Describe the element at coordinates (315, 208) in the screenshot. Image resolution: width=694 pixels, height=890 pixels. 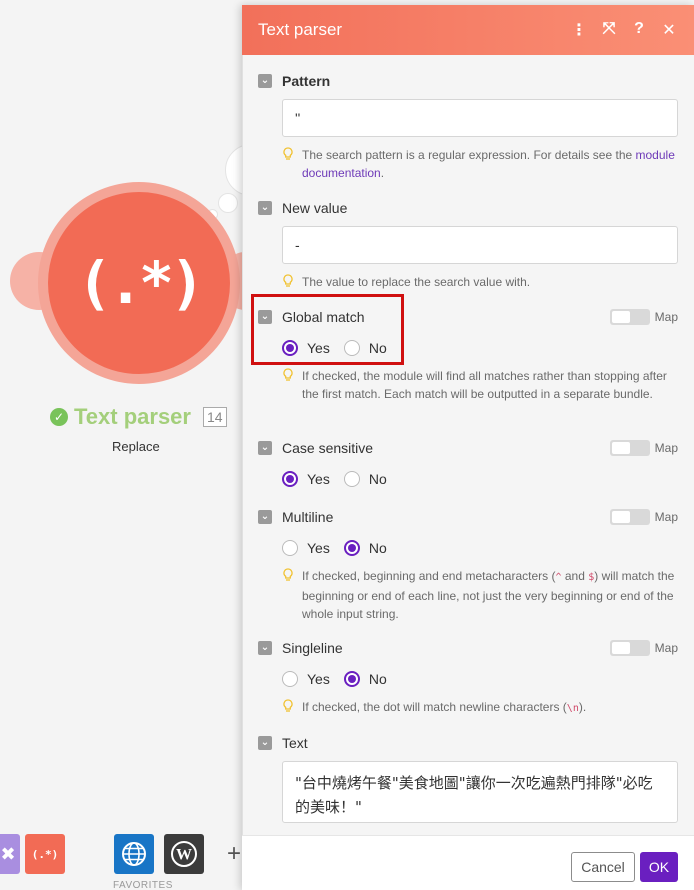
I see `new-value-label: New value` at that location.